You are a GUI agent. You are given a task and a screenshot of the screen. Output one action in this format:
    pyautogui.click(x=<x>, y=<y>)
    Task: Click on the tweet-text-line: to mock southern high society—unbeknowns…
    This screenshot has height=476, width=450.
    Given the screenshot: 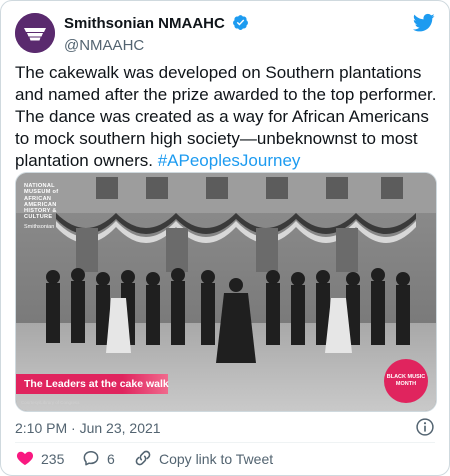 What is the action you would take?
    pyautogui.click(x=216, y=138)
    